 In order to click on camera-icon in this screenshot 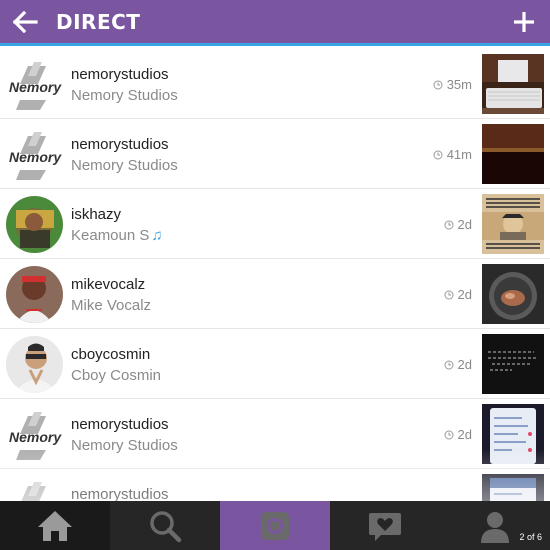, I will do `click(275, 525)`.